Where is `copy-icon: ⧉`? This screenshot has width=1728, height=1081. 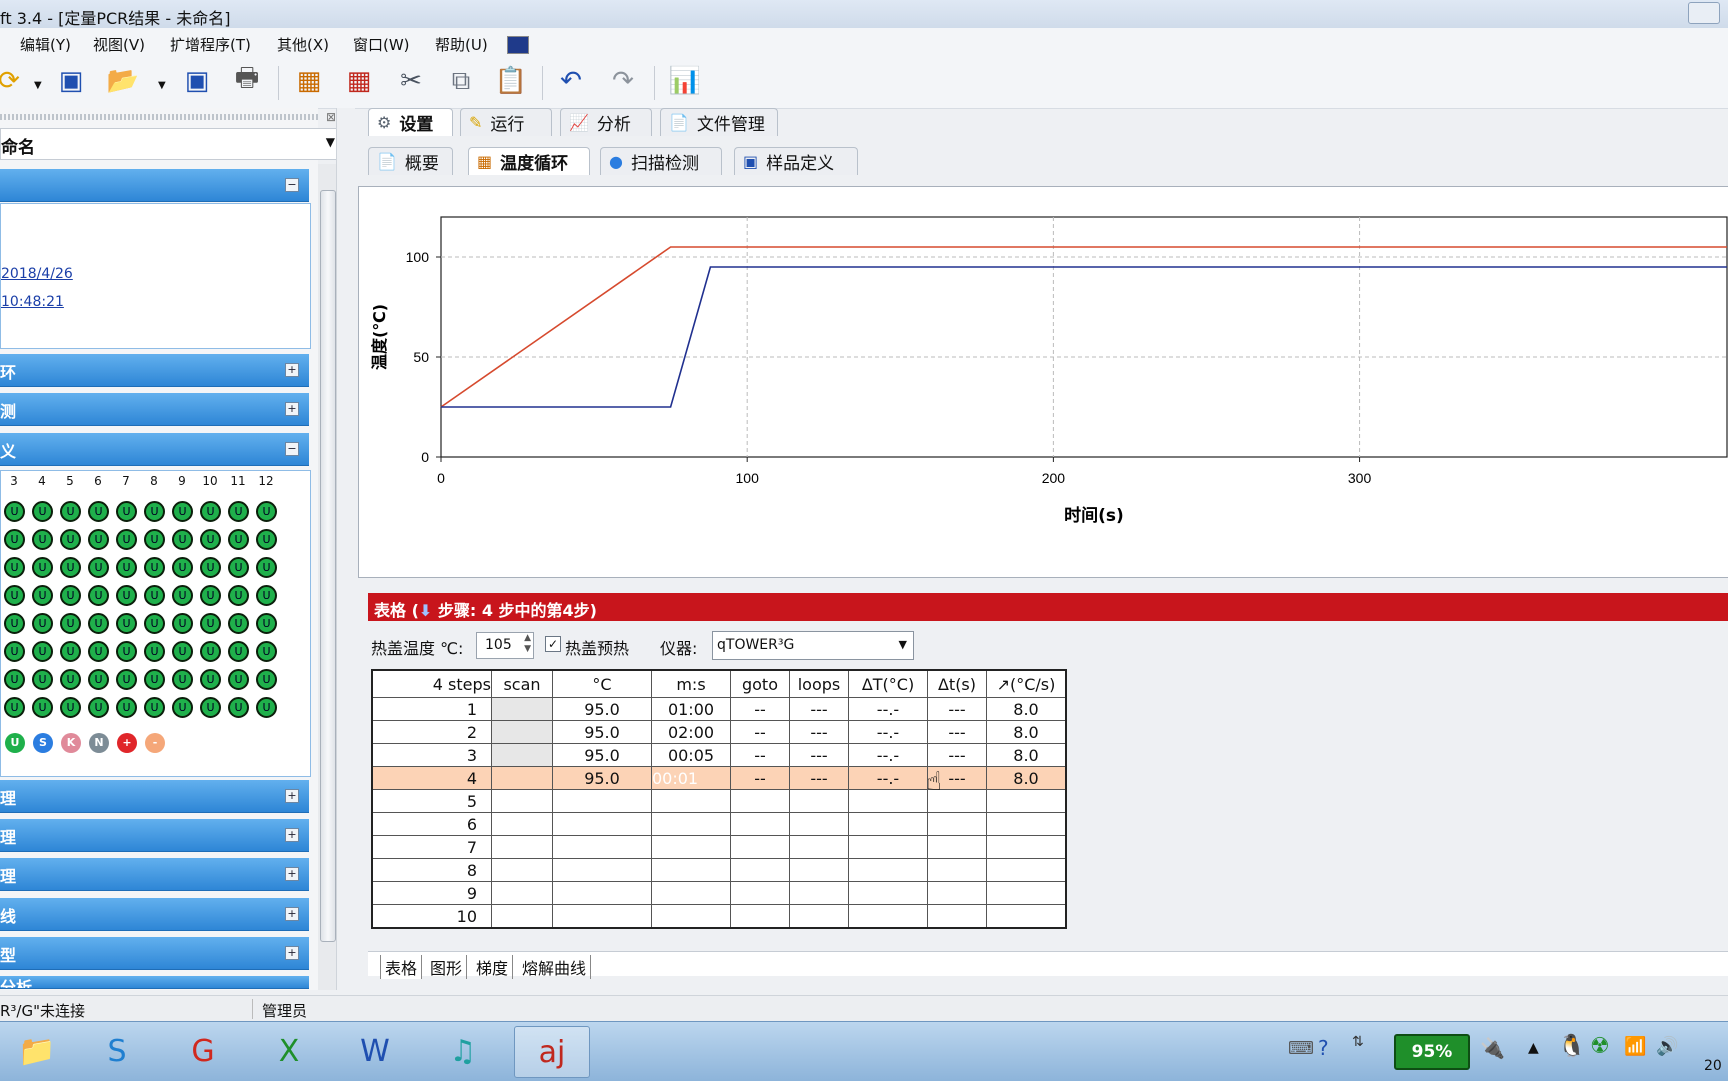 copy-icon: ⧉ is located at coordinates (461, 81).